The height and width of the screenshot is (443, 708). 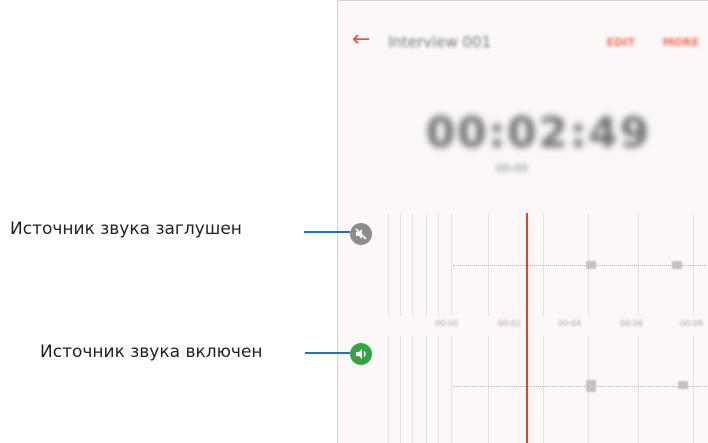 What do you see at coordinates (632, 323) in the screenshot?
I see `timeline-tick: 00:06` at bounding box center [632, 323].